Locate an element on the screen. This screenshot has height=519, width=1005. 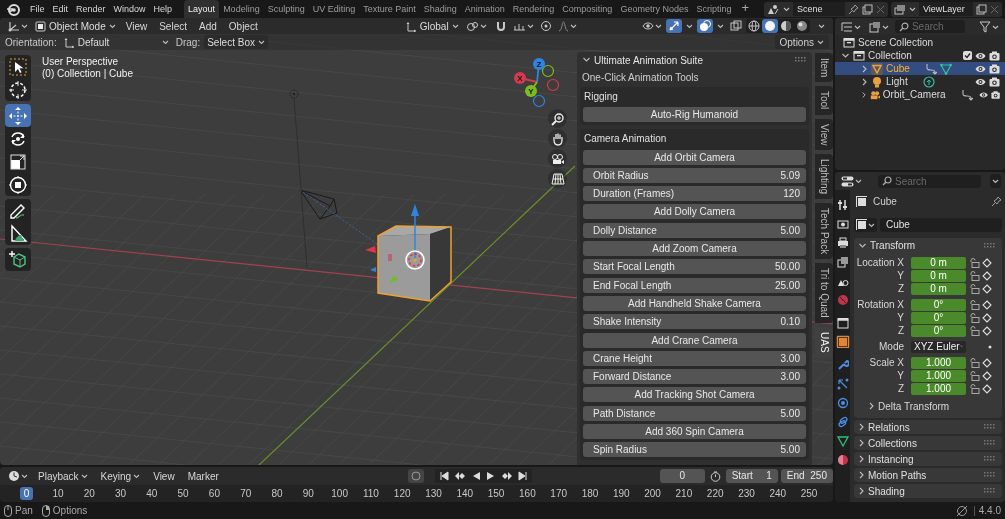
tool-settings-tab is located at coordinates (842, 204).